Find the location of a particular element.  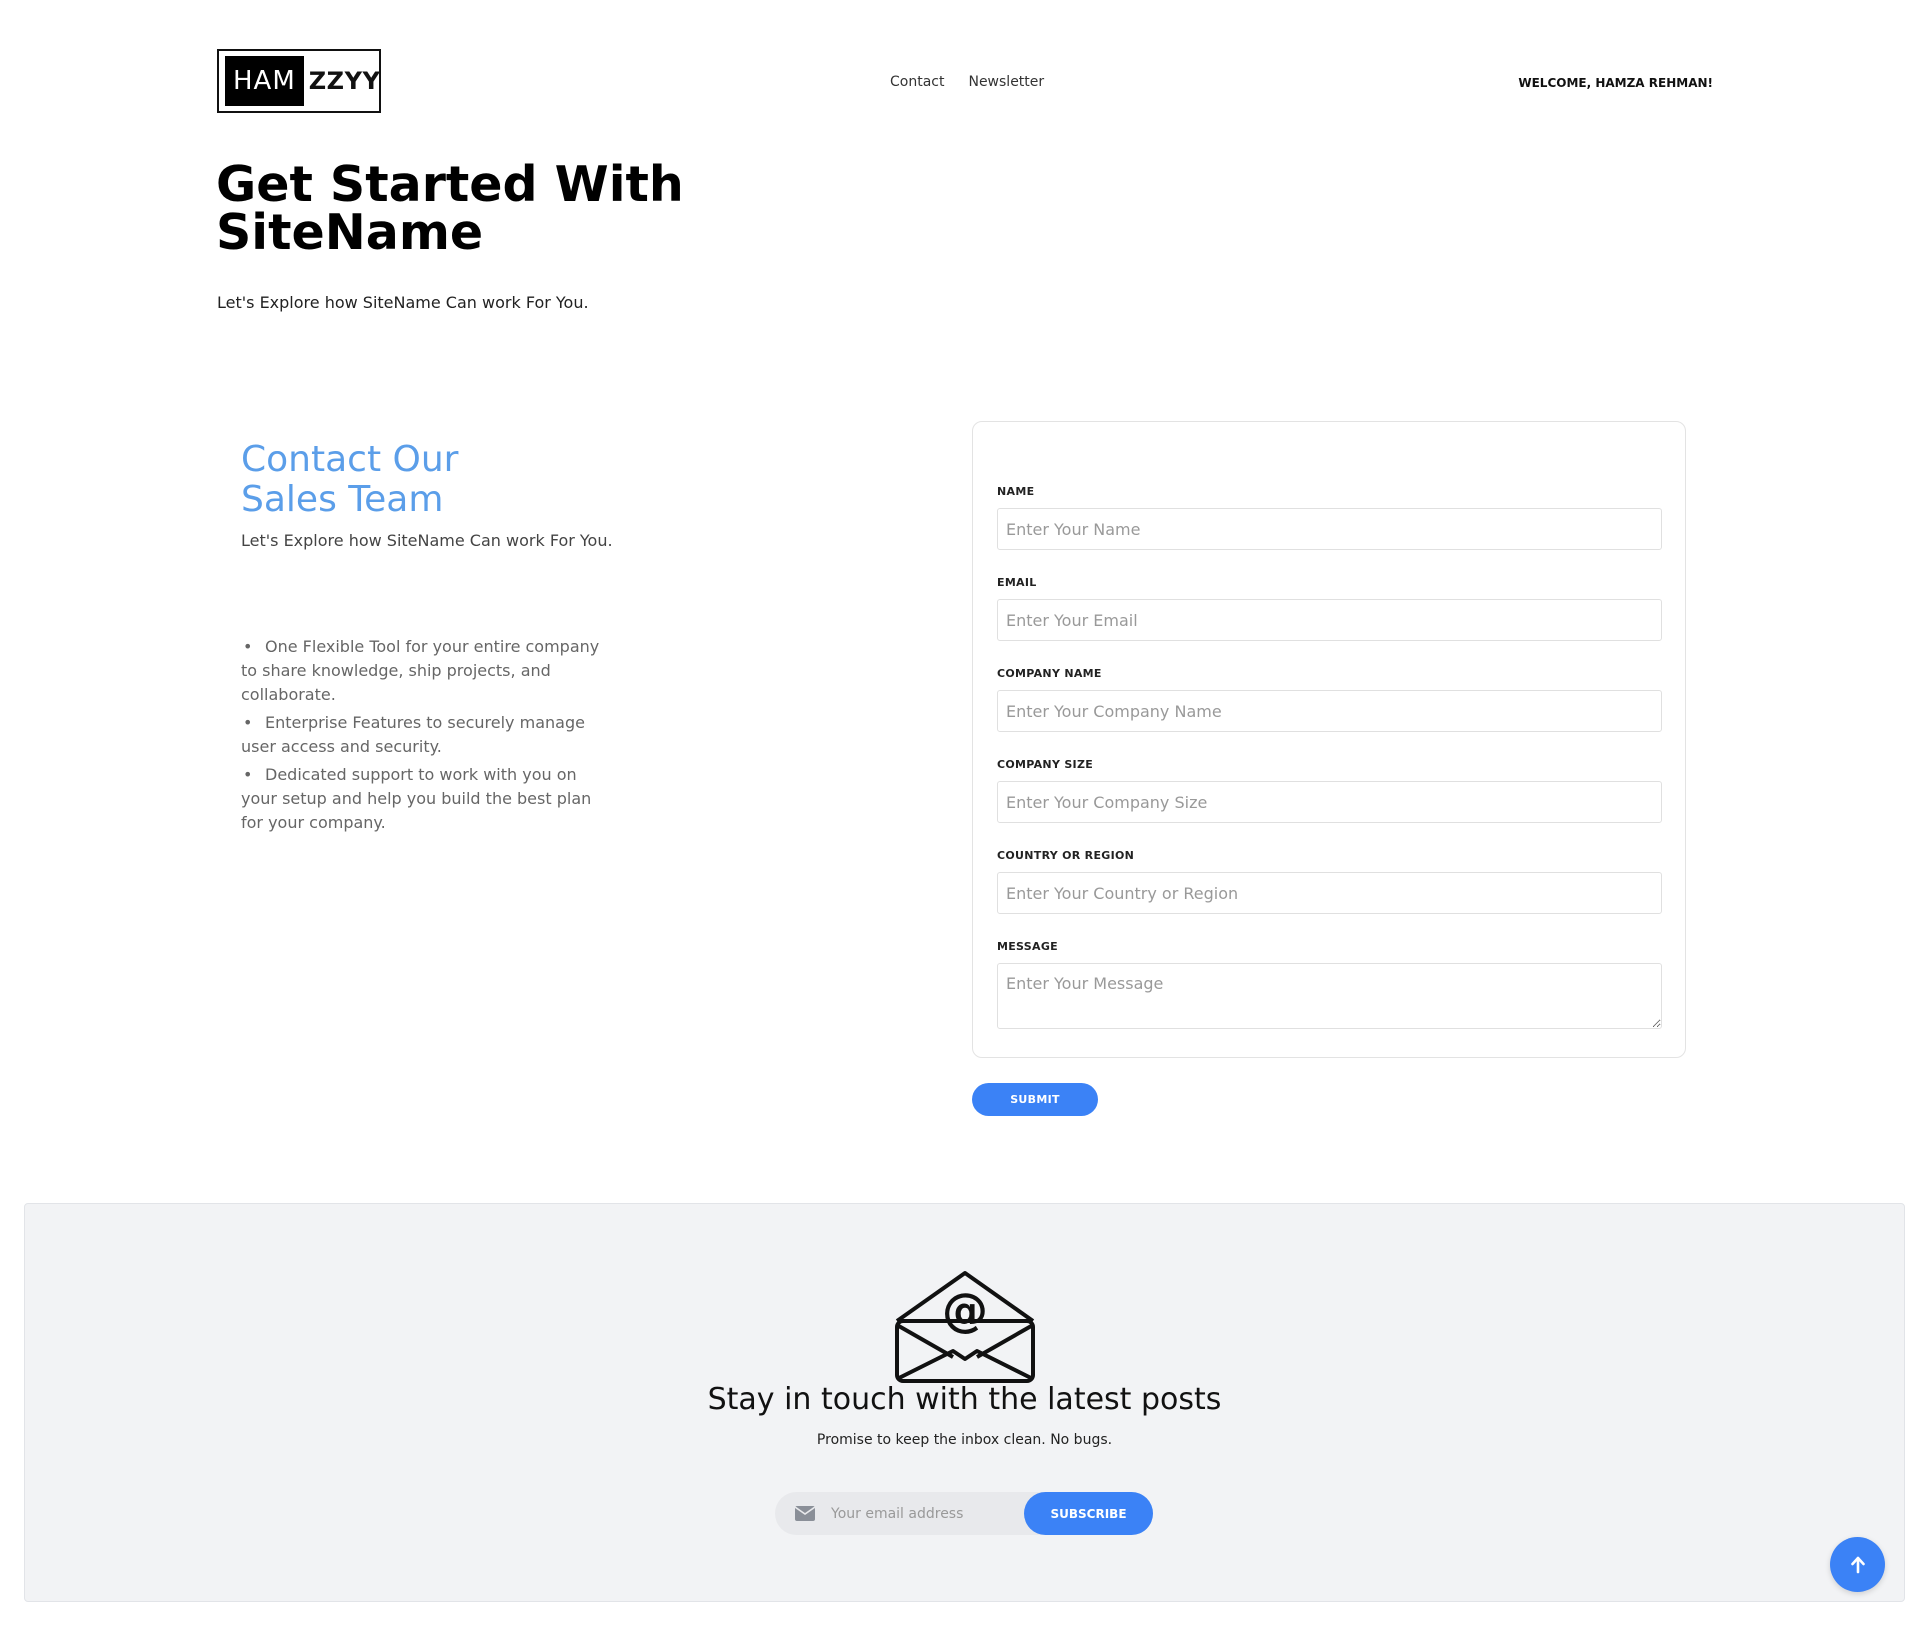

company-size-input is located at coordinates (1329, 802).